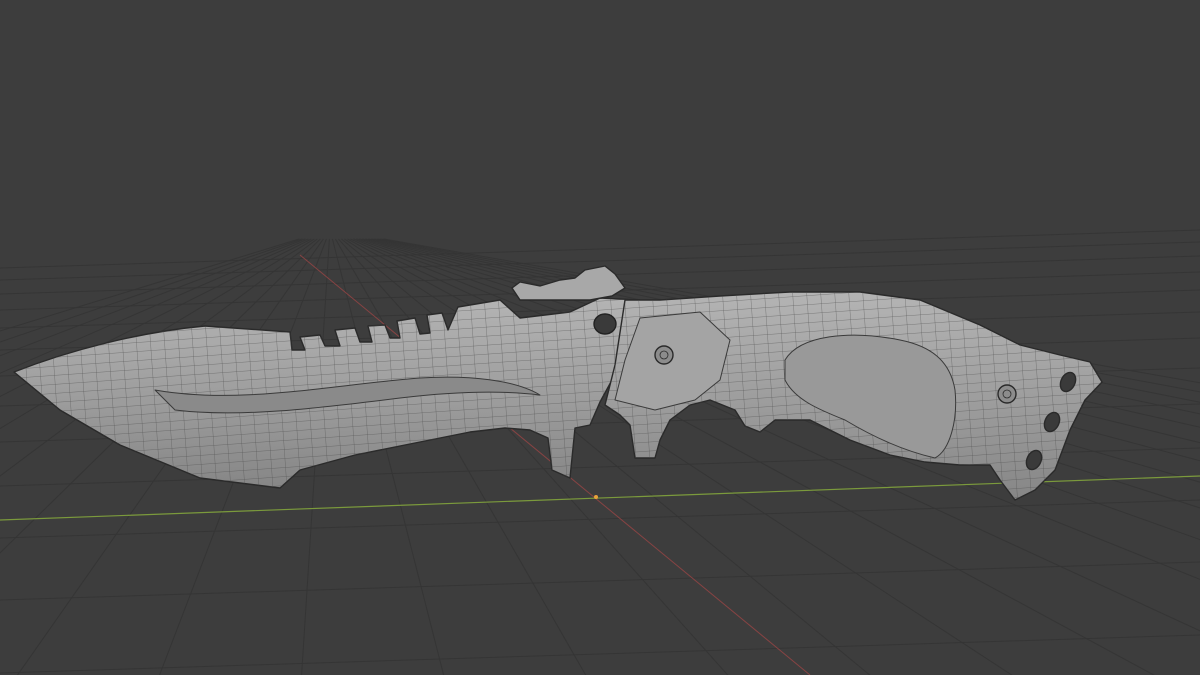 This screenshot has width=1200, height=675. I want to click on guard-hole, so click(605, 324).